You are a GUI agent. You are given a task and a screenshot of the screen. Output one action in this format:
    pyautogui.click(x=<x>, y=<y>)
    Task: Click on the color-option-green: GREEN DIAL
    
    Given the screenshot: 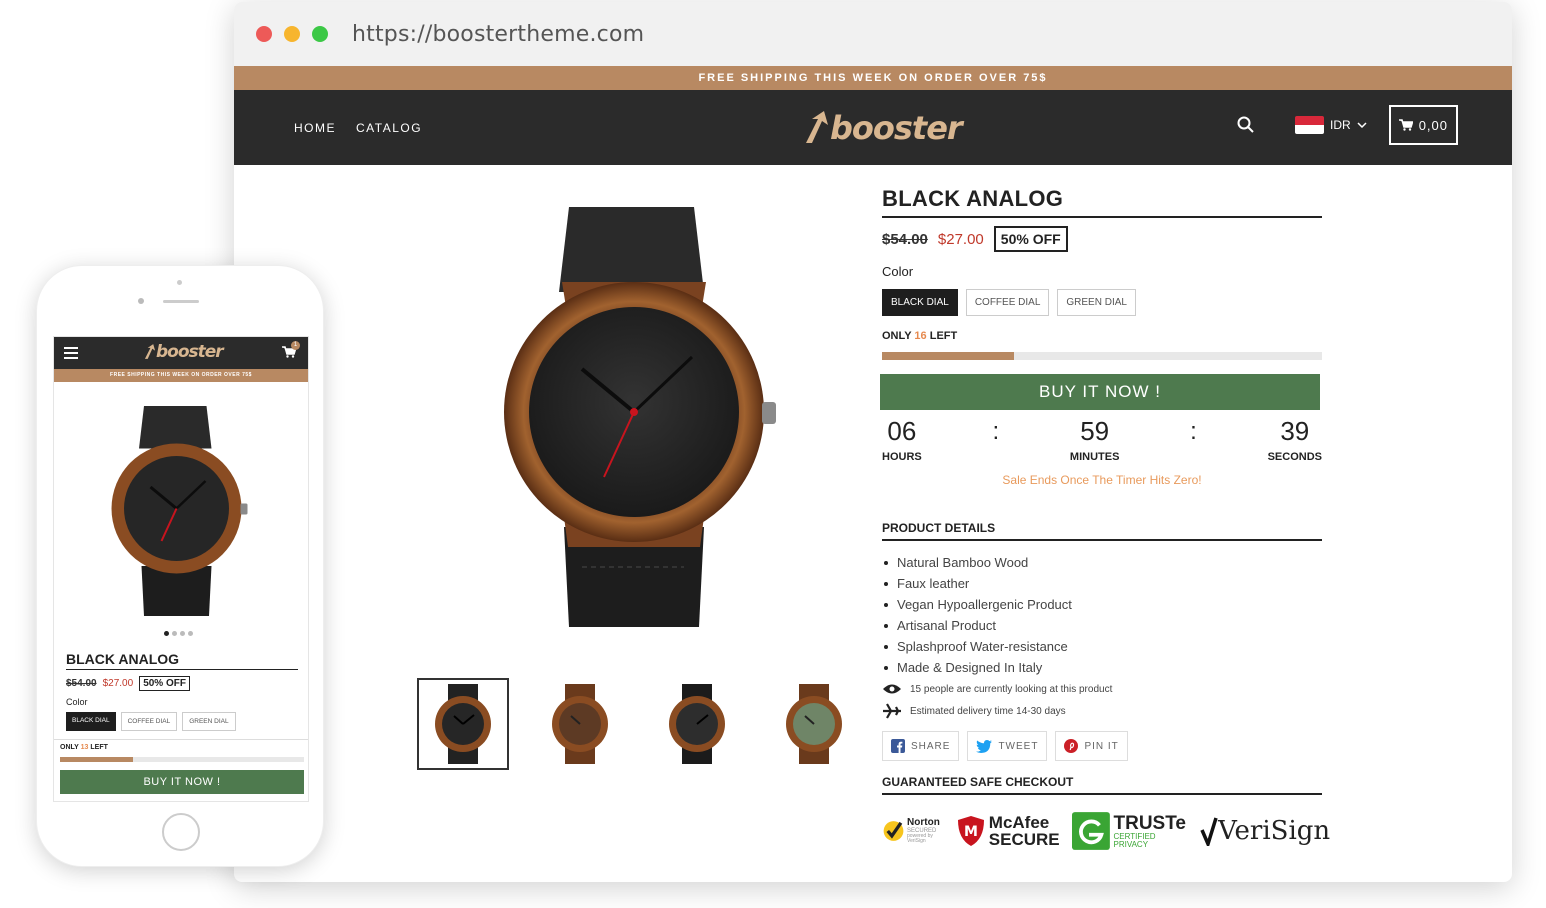 What is the action you would take?
    pyautogui.click(x=1096, y=302)
    